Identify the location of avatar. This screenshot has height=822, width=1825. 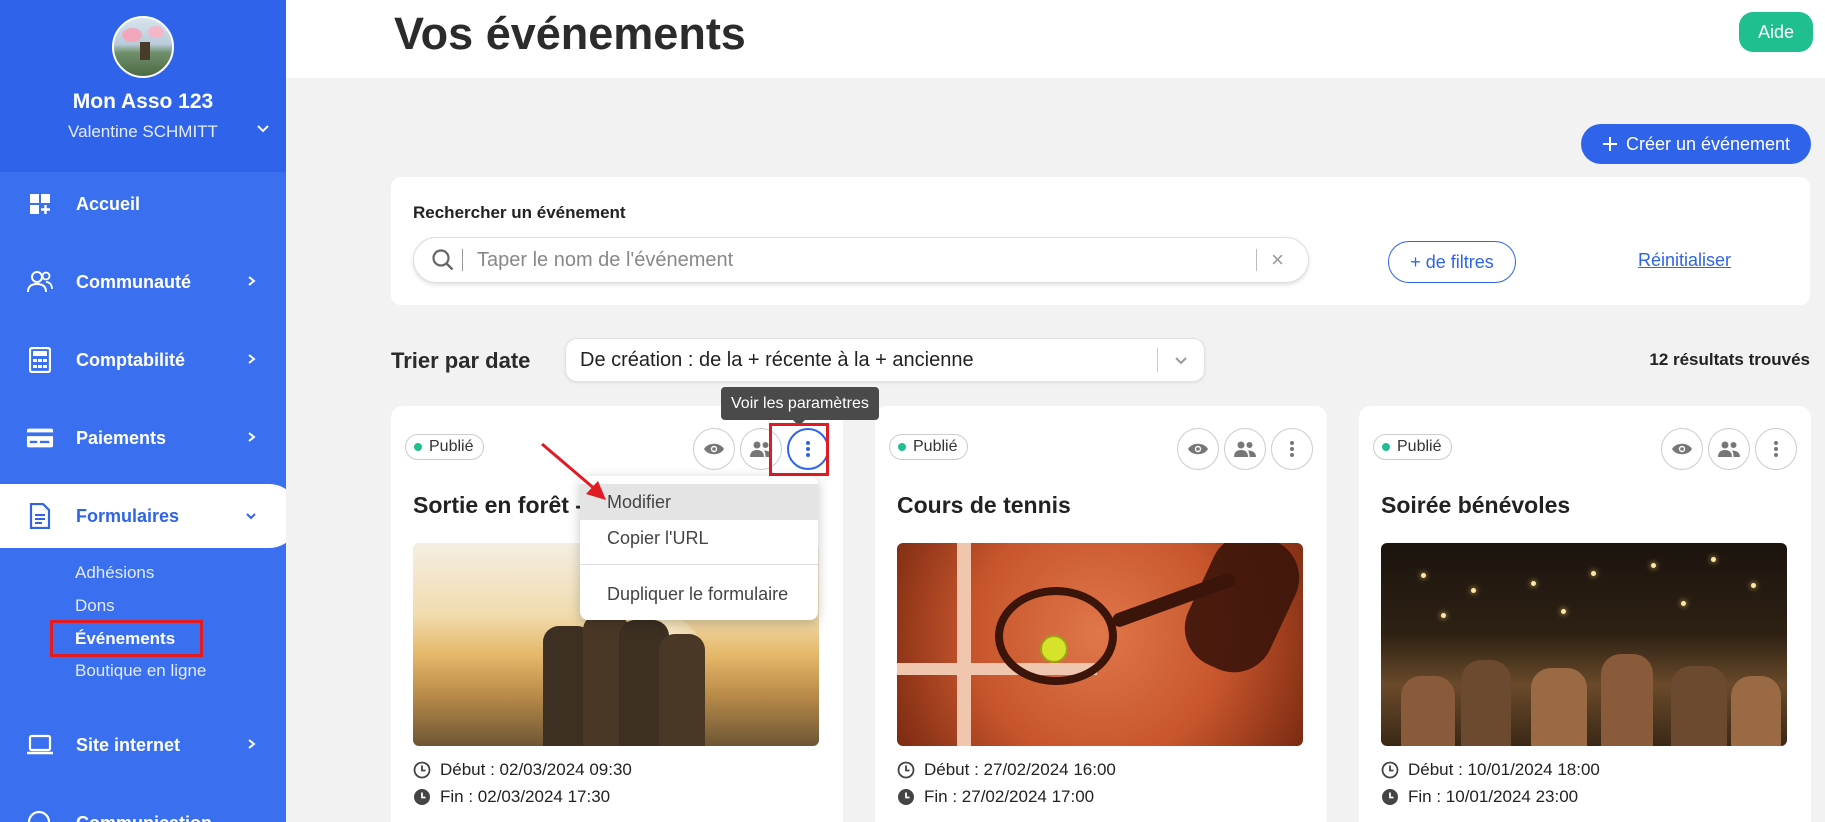
(143, 47).